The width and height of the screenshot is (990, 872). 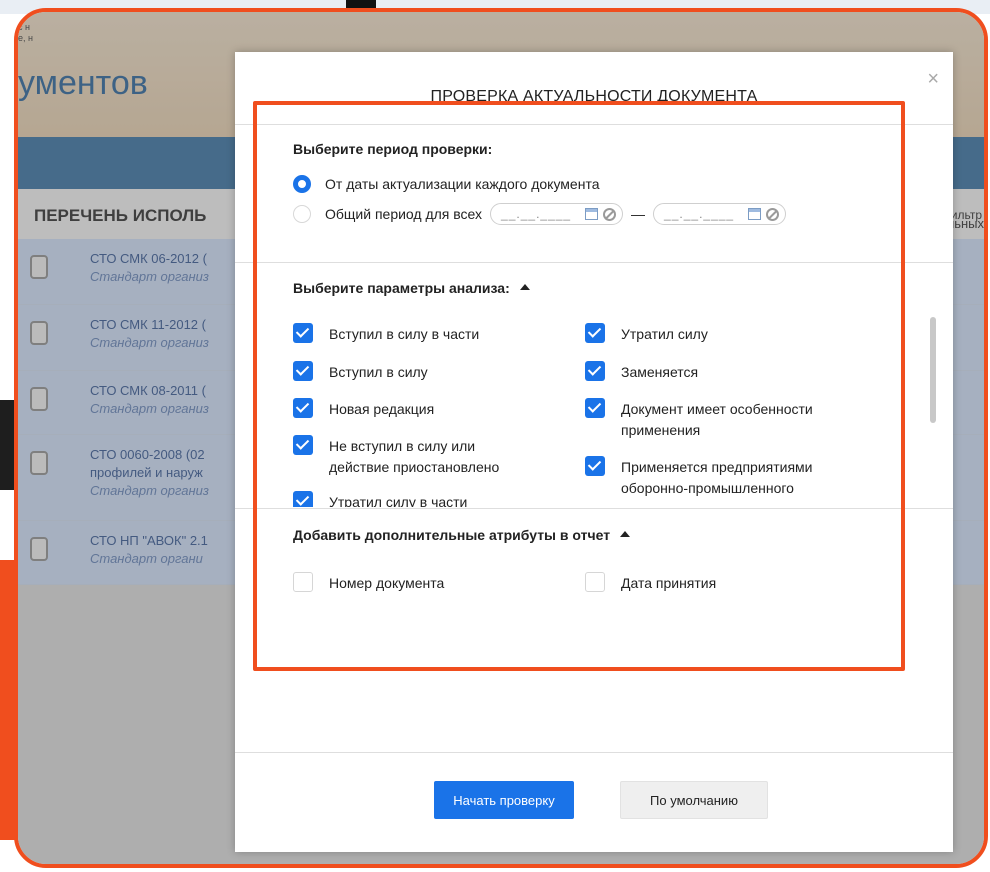 I want to click on attribute-option: Номер документа, so click(x=369, y=583).